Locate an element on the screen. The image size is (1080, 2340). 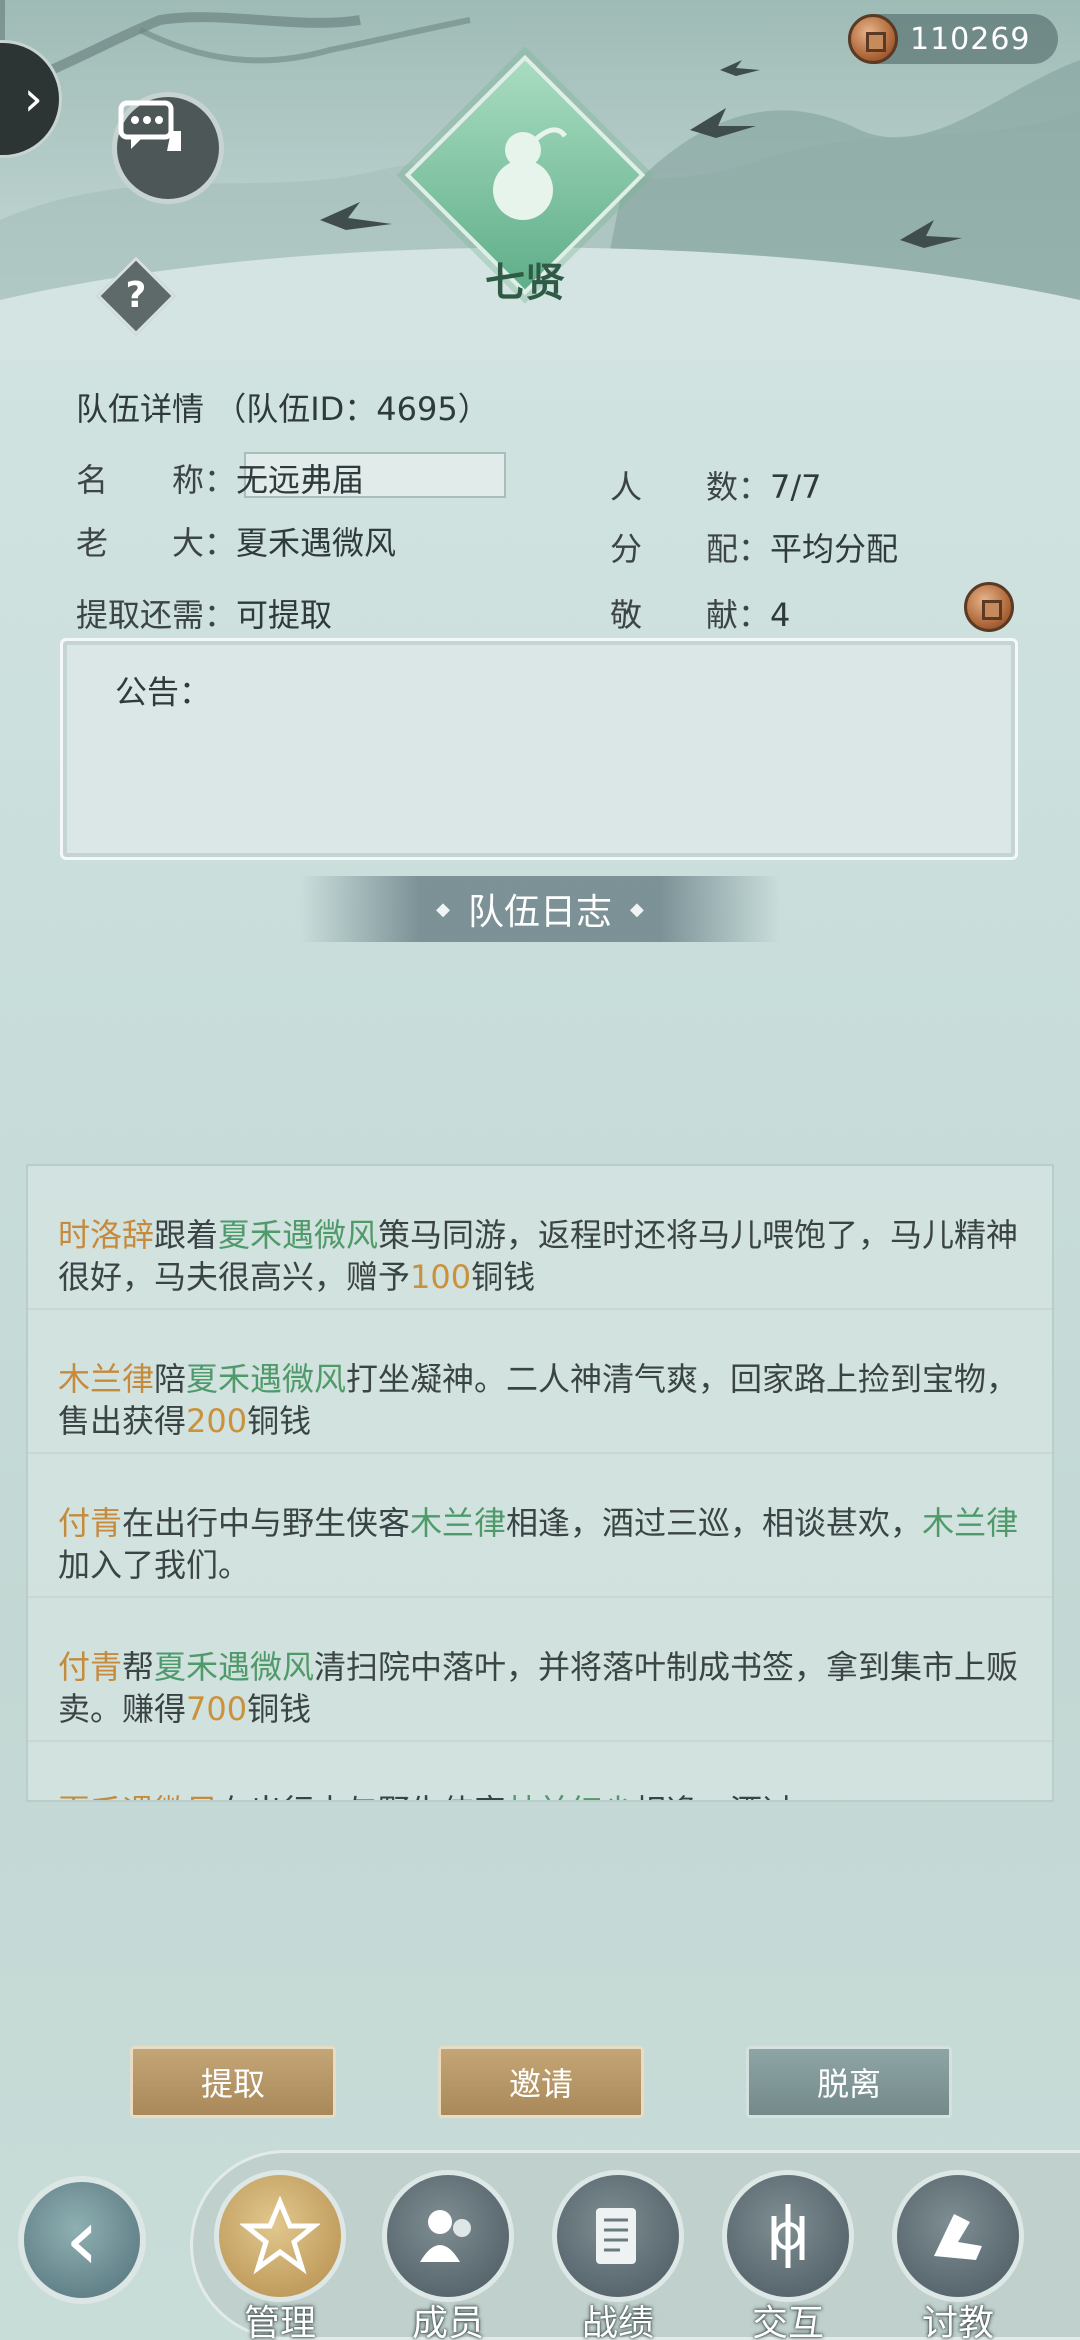
manage-icon is located at coordinates (280, 2236).